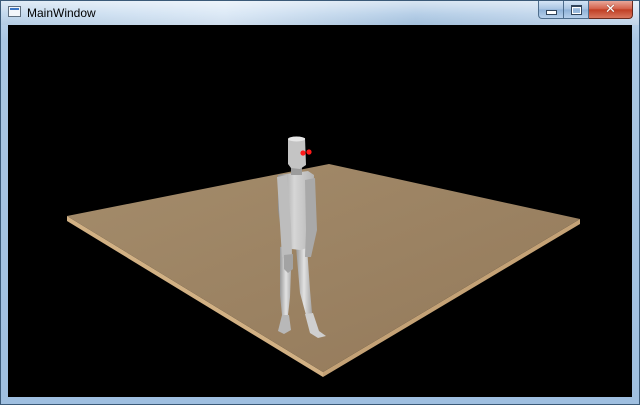 This screenshot has width=640, height=405. I want to click on title-bar: MainWindow ✕, so click(320, 13).